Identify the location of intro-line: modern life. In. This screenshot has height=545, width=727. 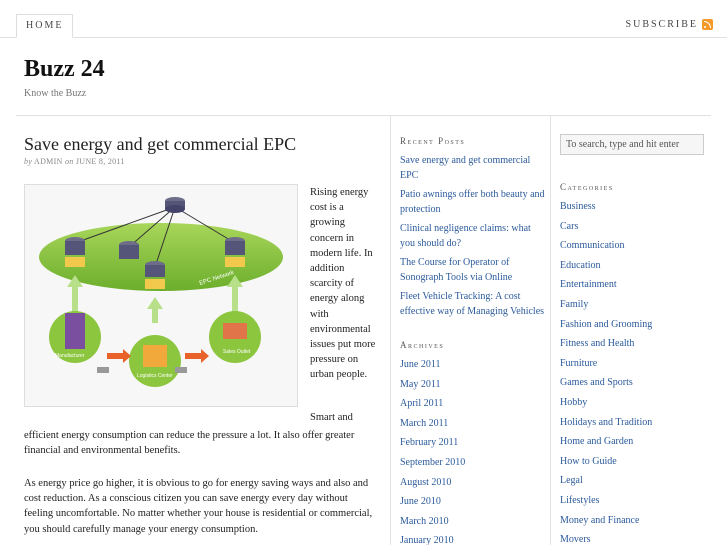
(341, 253).